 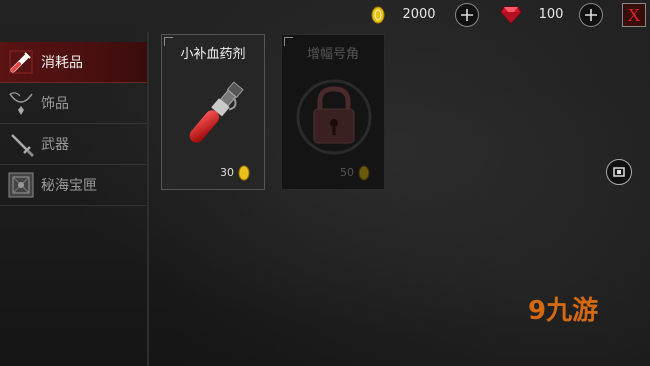 I want to click on item-price: 30, so click(x=227, y=172).